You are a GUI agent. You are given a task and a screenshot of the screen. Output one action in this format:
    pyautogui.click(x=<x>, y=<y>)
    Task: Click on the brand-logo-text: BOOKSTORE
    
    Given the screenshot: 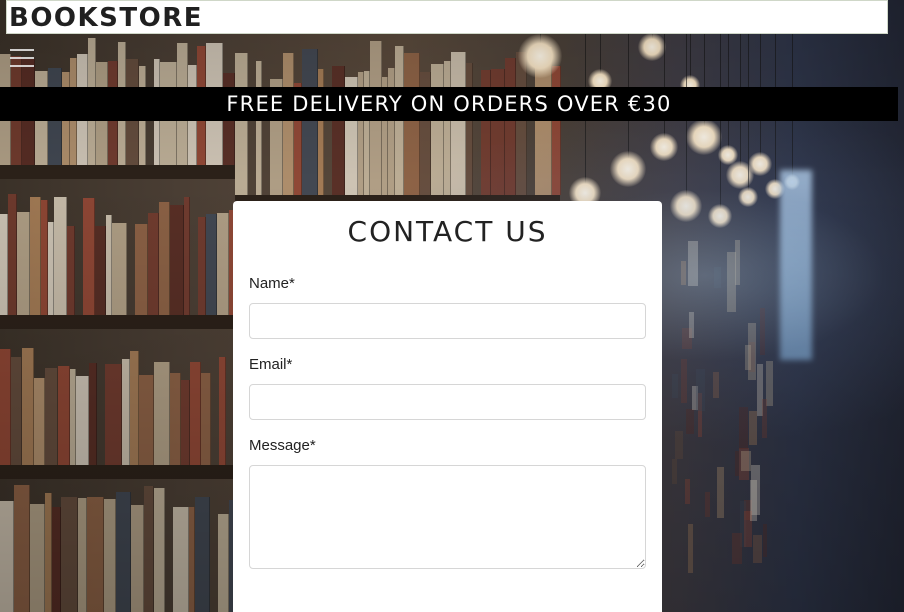 What is the action you would take?
    pyautogui.click(x=106, y=18)
    